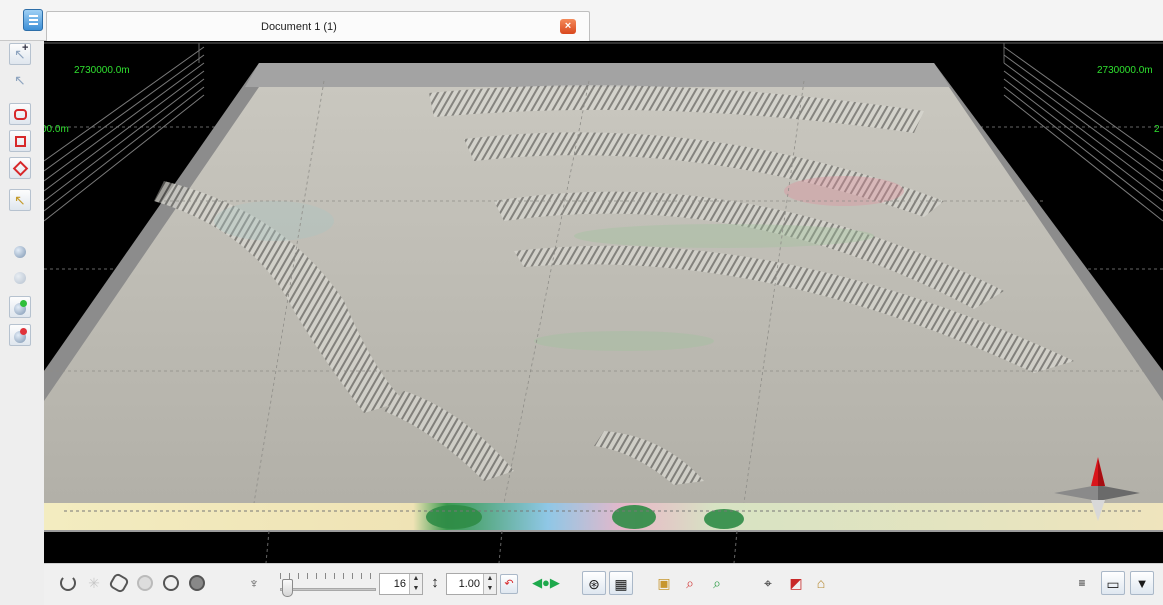 The height and width of the screenshot is (605, 1163). I want to click on zoom-in-red-icon: ⌕, so click(690, 583).